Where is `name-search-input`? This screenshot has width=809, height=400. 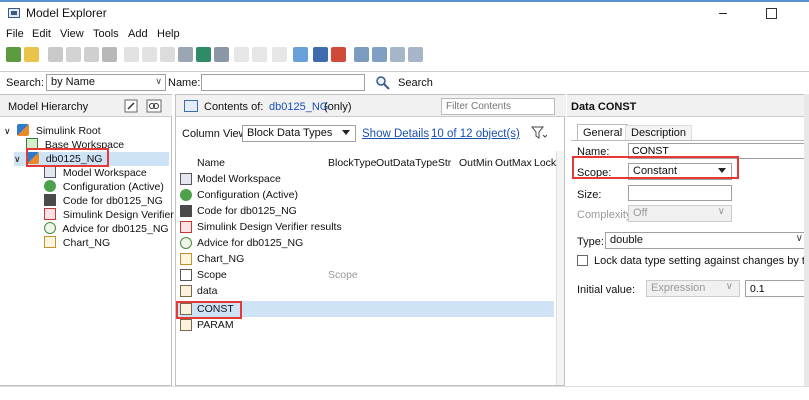
name-search-input is located at coordinates (283, 82).